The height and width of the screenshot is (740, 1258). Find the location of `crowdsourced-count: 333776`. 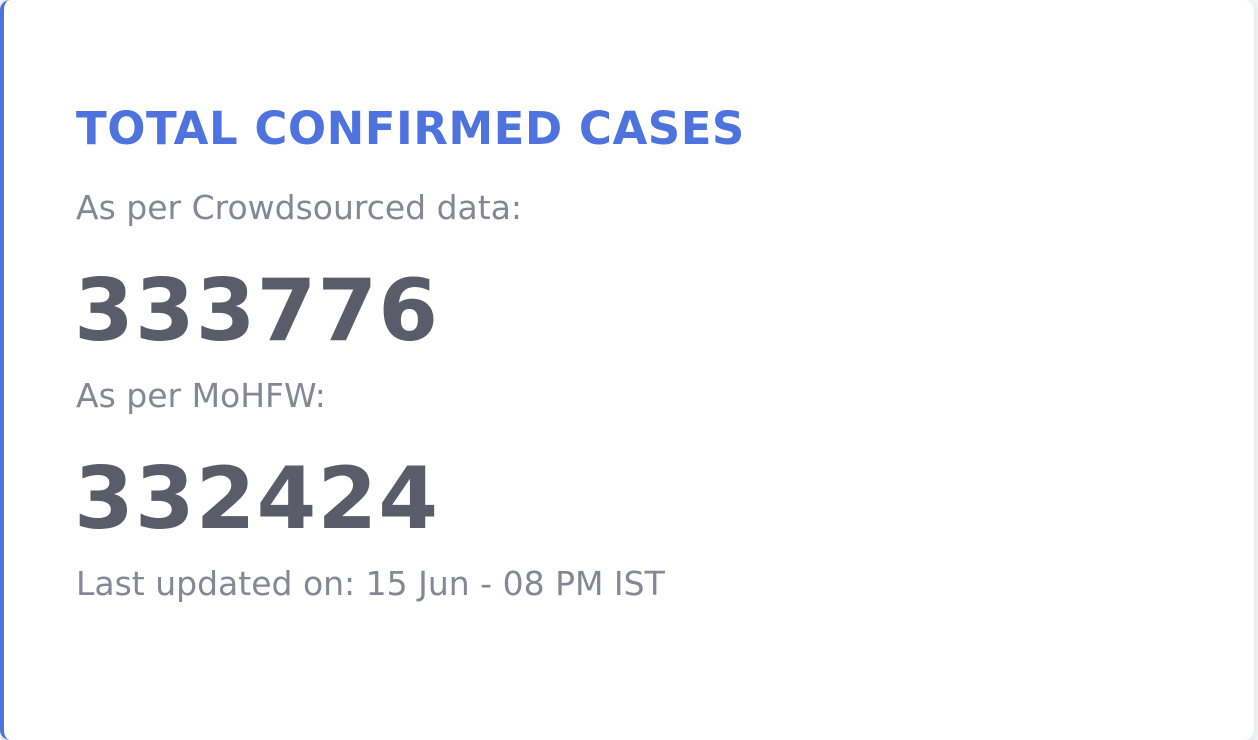

crowdsourced-count: 333776 is located at coordinates (257, 311).